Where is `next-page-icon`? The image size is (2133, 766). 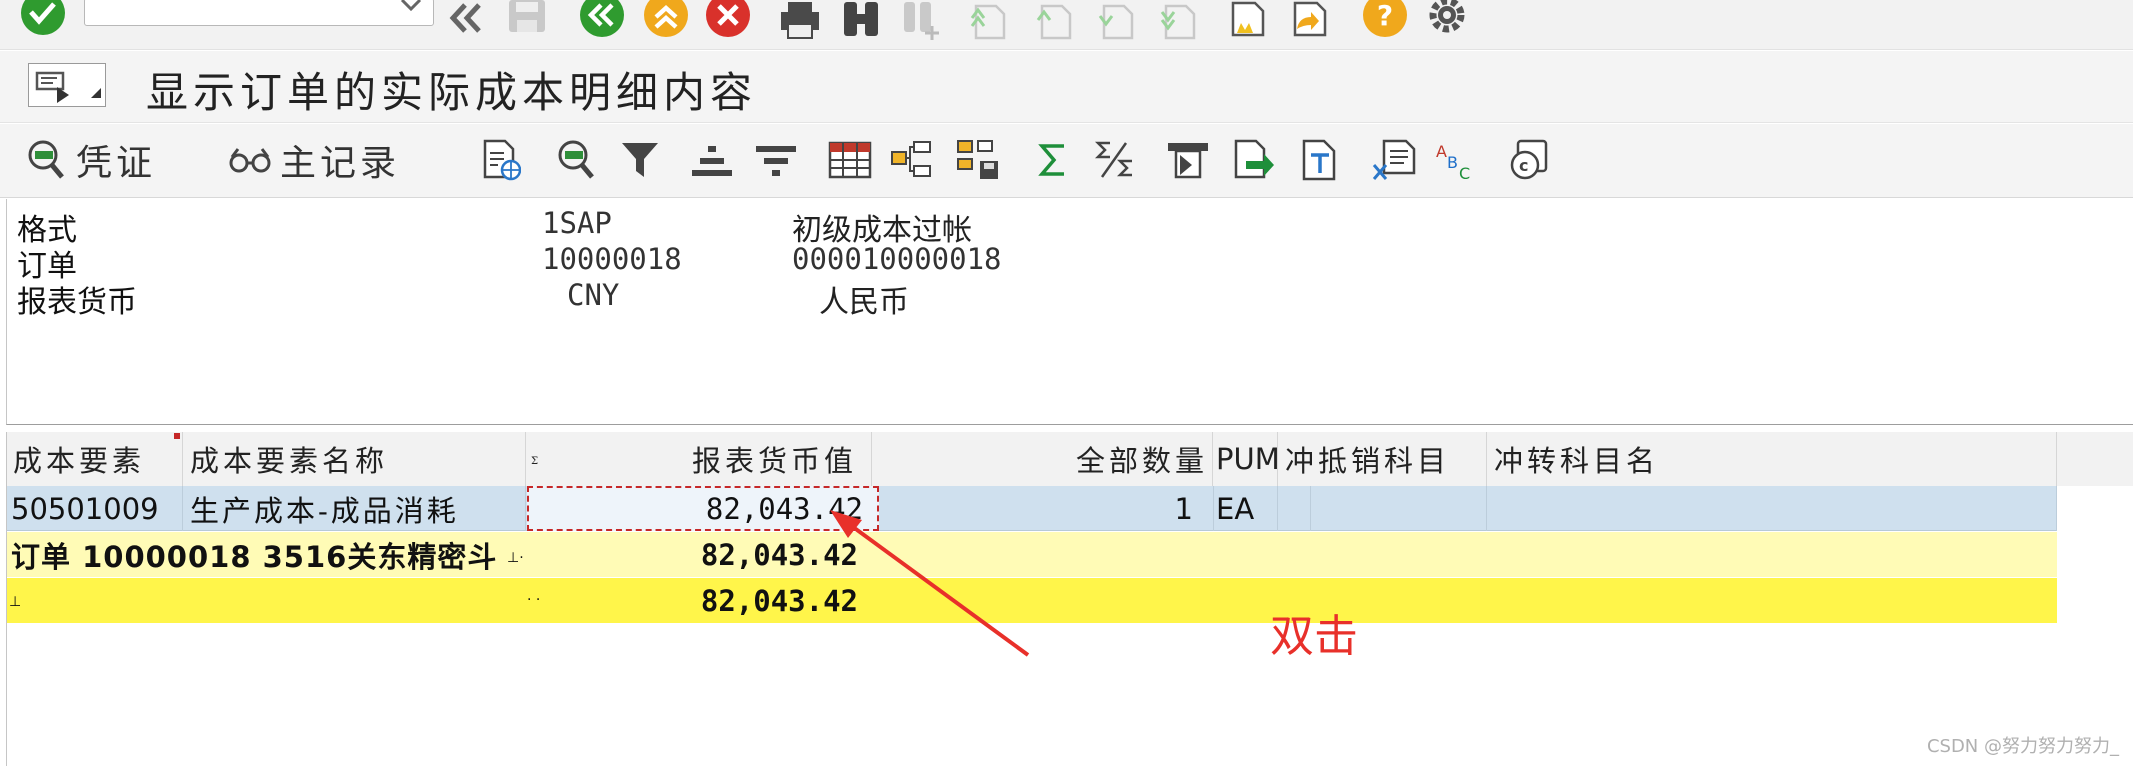
next-page-icon is located at coordinates (1114, 20).